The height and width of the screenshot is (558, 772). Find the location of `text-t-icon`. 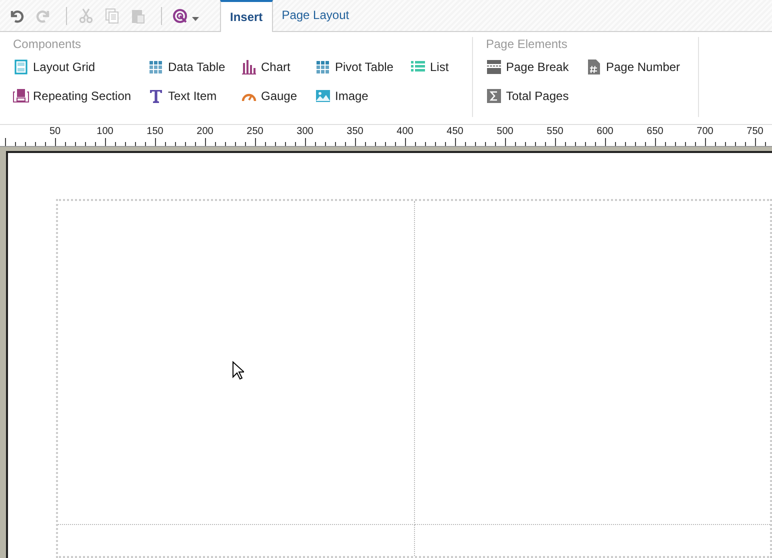

text-t-icon is located at coordinates (156, 96).